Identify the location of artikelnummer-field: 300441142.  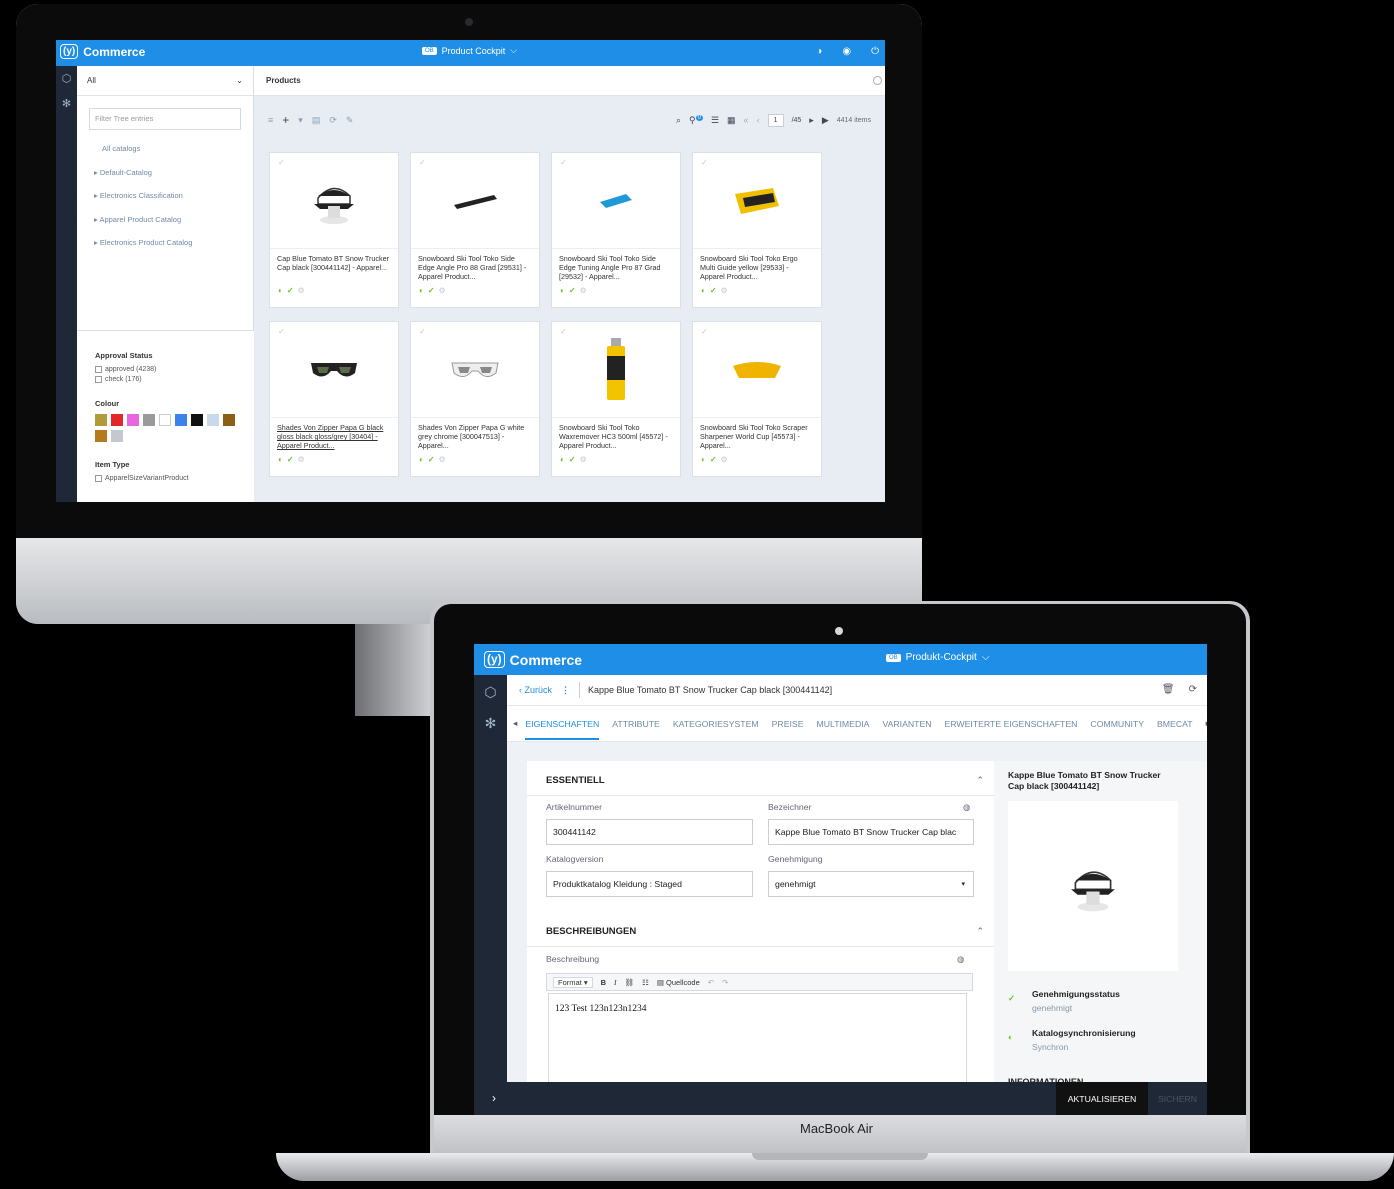
(649, 832).